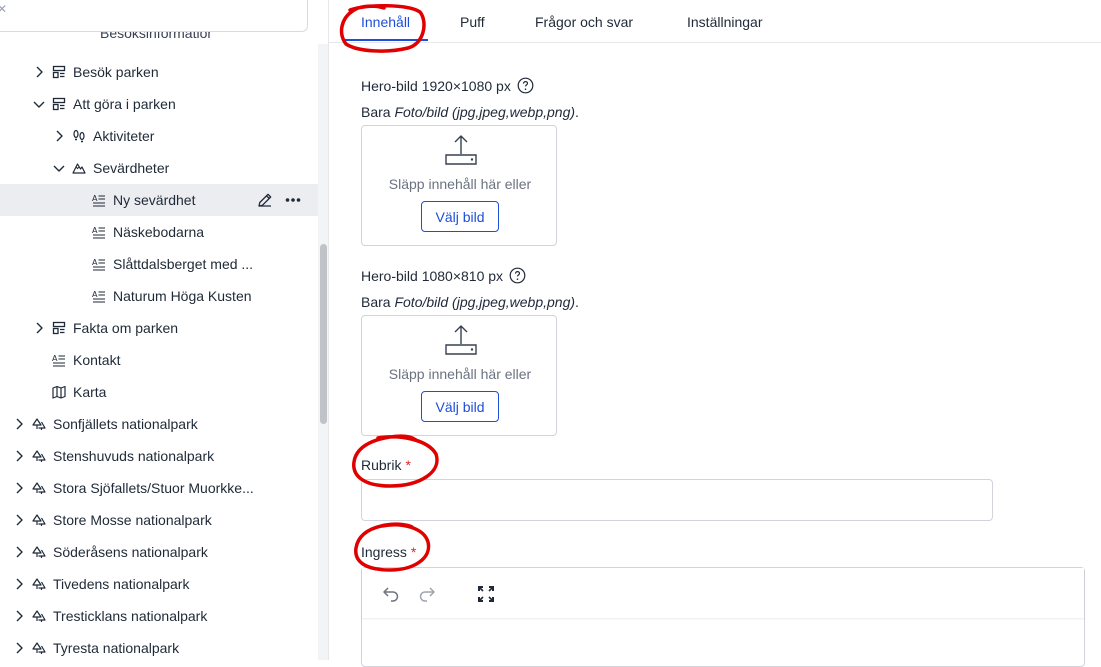  What do you see at coordinates (461, 341) in the screenshot?
I see `upload-icon` at bounding box center [461, 341].